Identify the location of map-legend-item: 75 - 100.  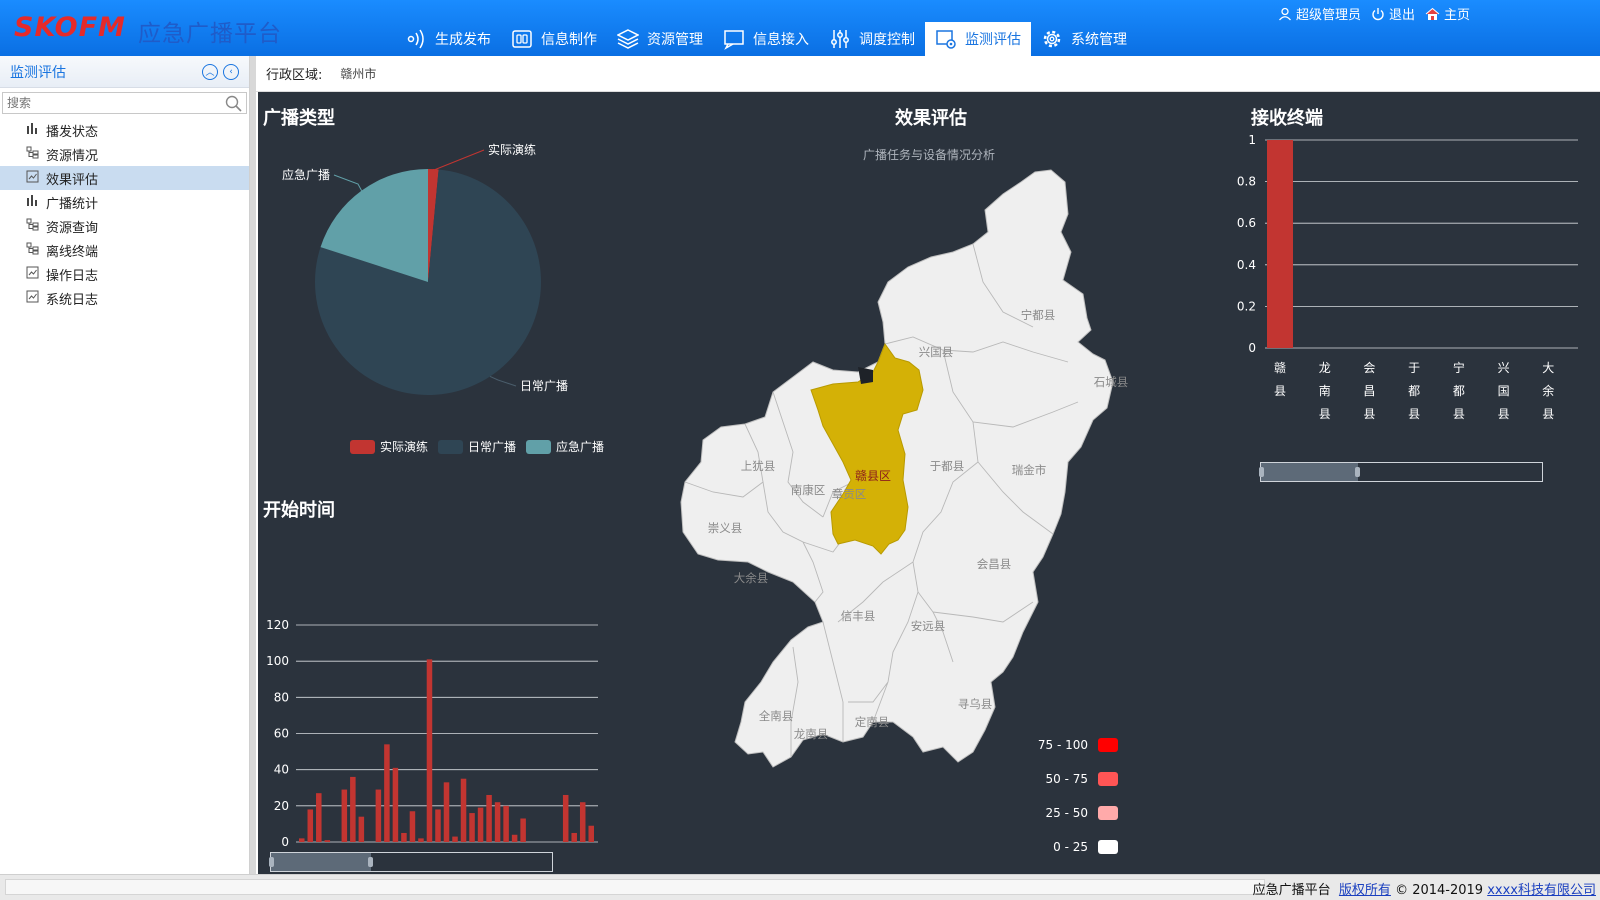
(1068, 745).